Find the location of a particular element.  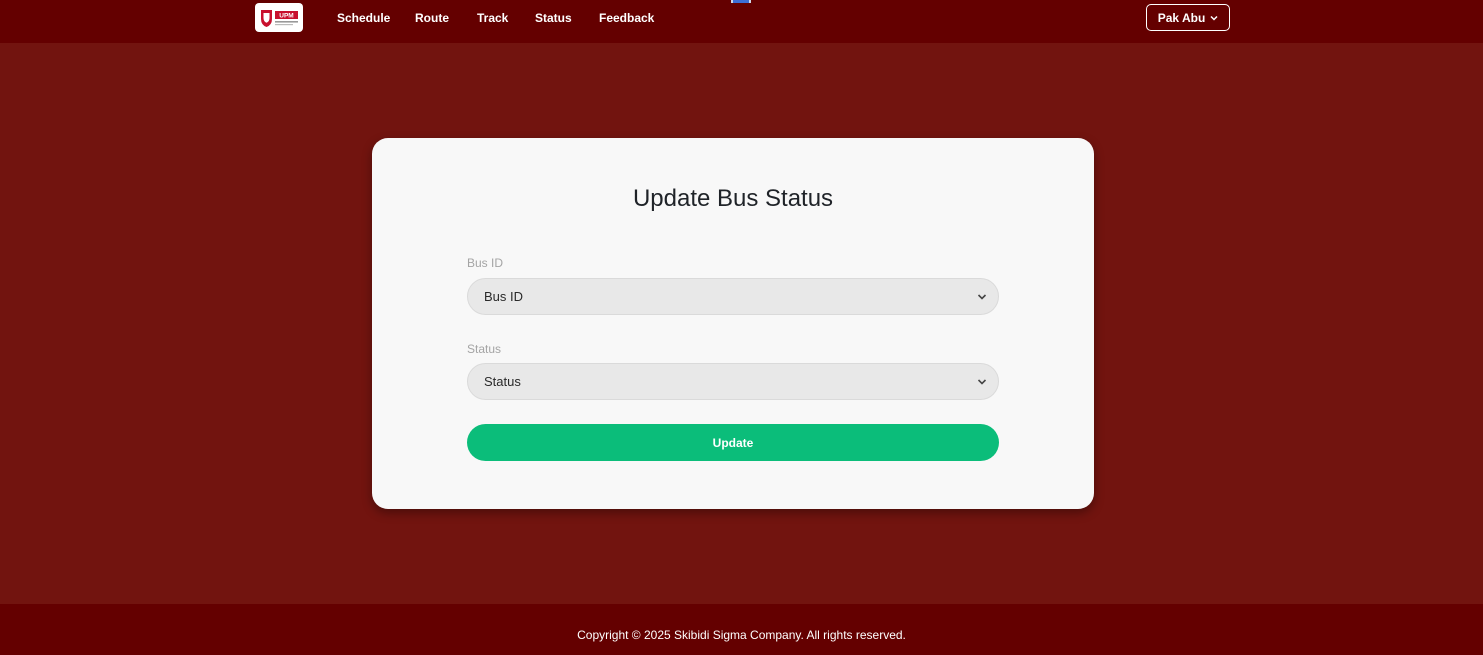

logo-emblem-icon: UPM is located at coordinates (279, 18).